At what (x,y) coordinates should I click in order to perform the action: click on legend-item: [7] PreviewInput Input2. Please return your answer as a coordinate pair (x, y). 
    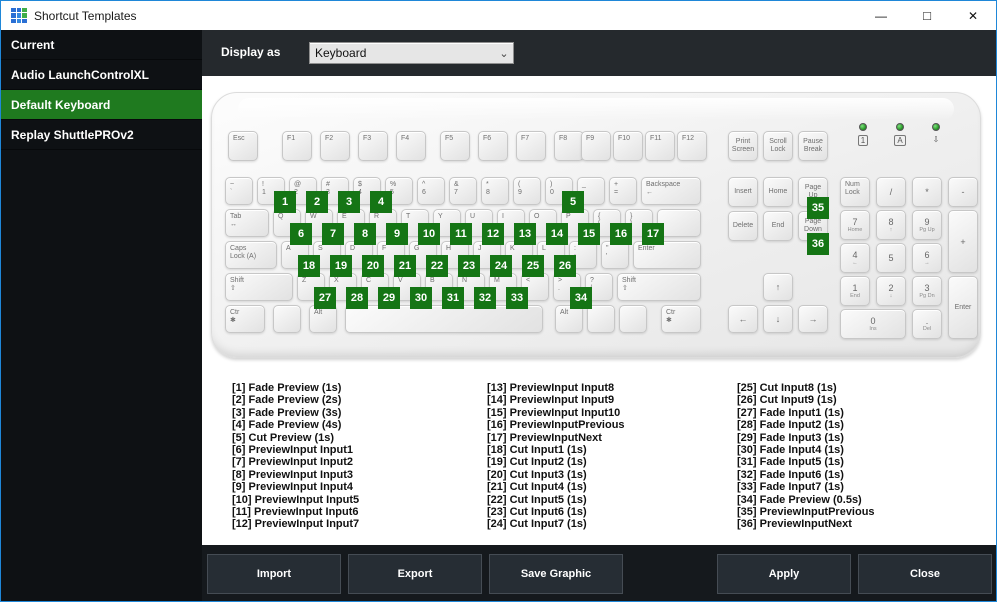
    Looking at the image, I should click on (293, 462).